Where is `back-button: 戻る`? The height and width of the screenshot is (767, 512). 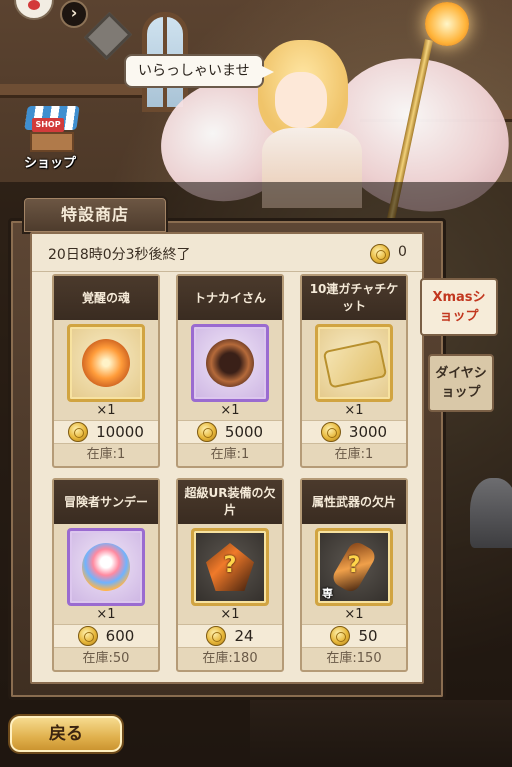 back-button: 戻る is located at coordinates (66, 734).